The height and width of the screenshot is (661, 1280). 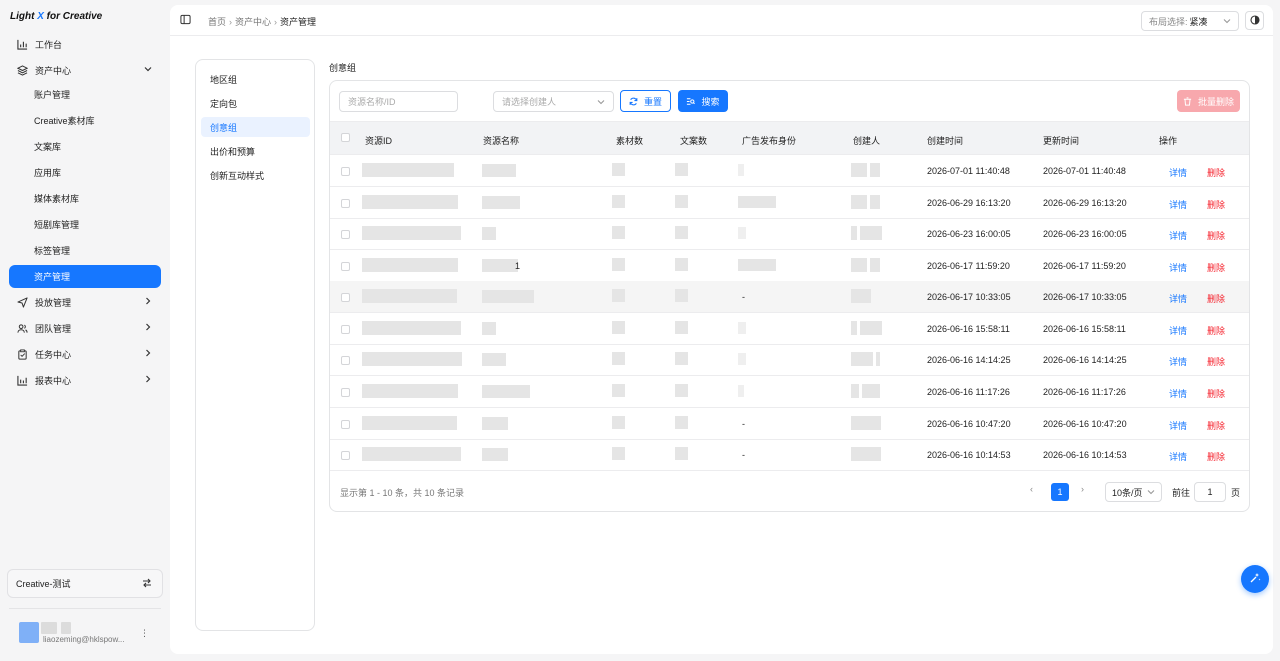 What do you see at coordinates (85, 224) in the screenshot?
I see `sidebar-item-drama-library: 短剧库管理` at bounding box center [85, 224].